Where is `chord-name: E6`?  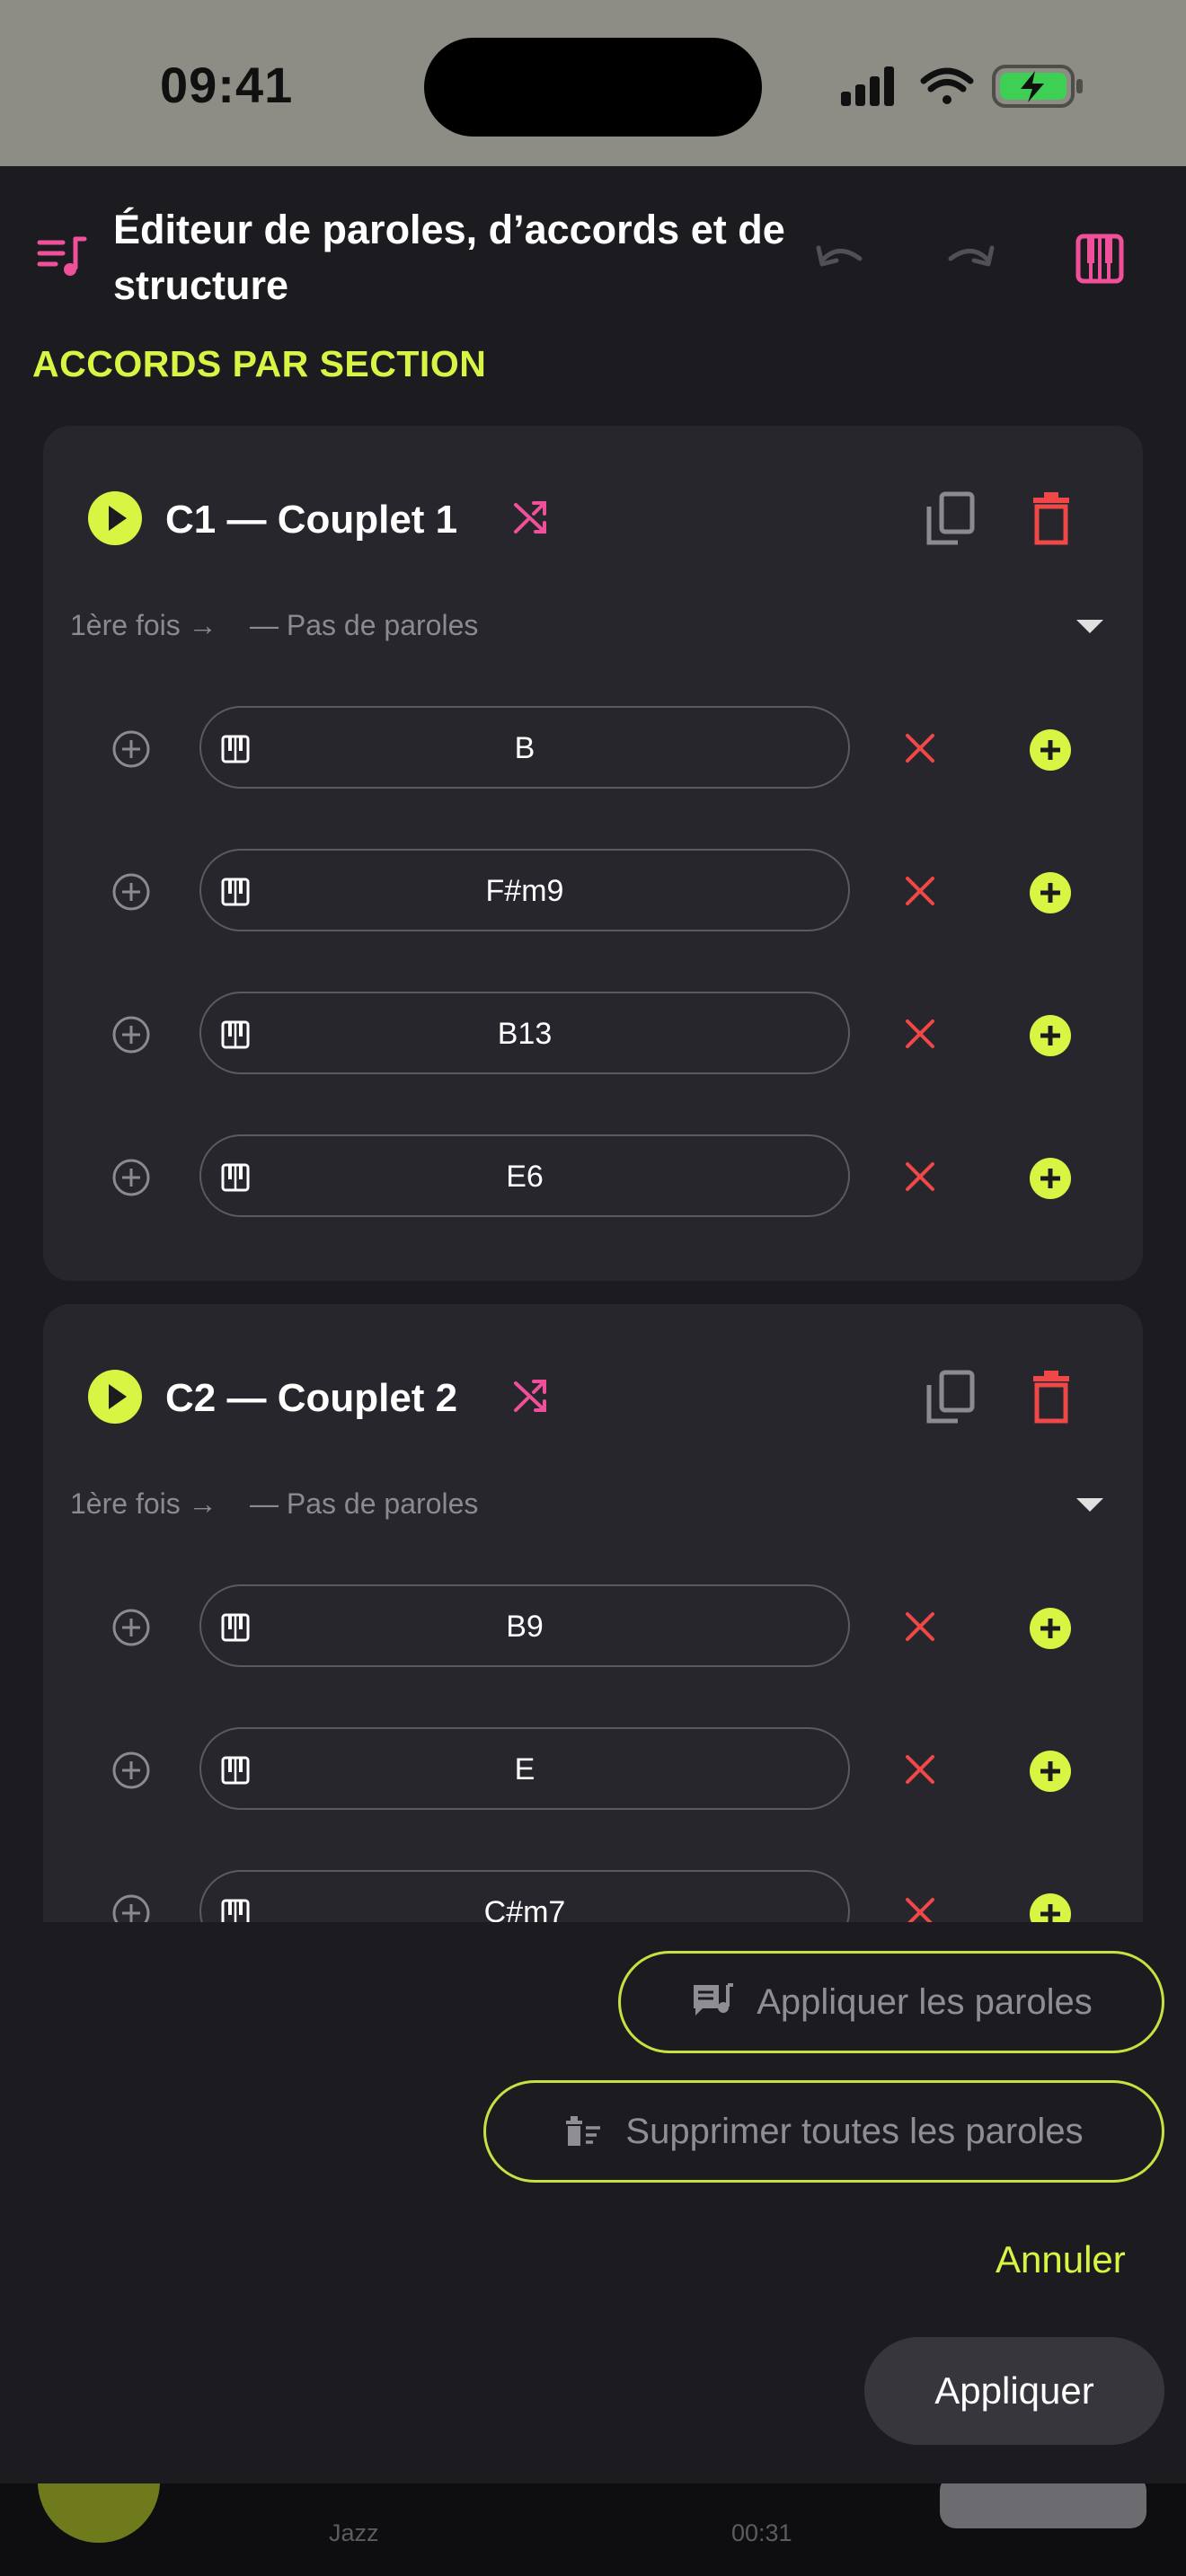 chord-name: E6 is located at coordinates (525, 1177).